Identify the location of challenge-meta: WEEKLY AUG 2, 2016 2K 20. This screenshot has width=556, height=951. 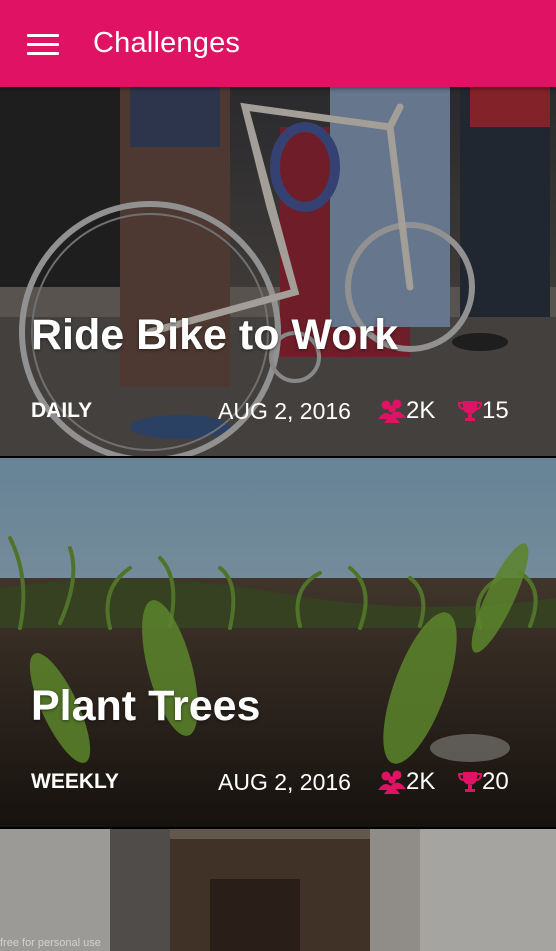
(278, 782).